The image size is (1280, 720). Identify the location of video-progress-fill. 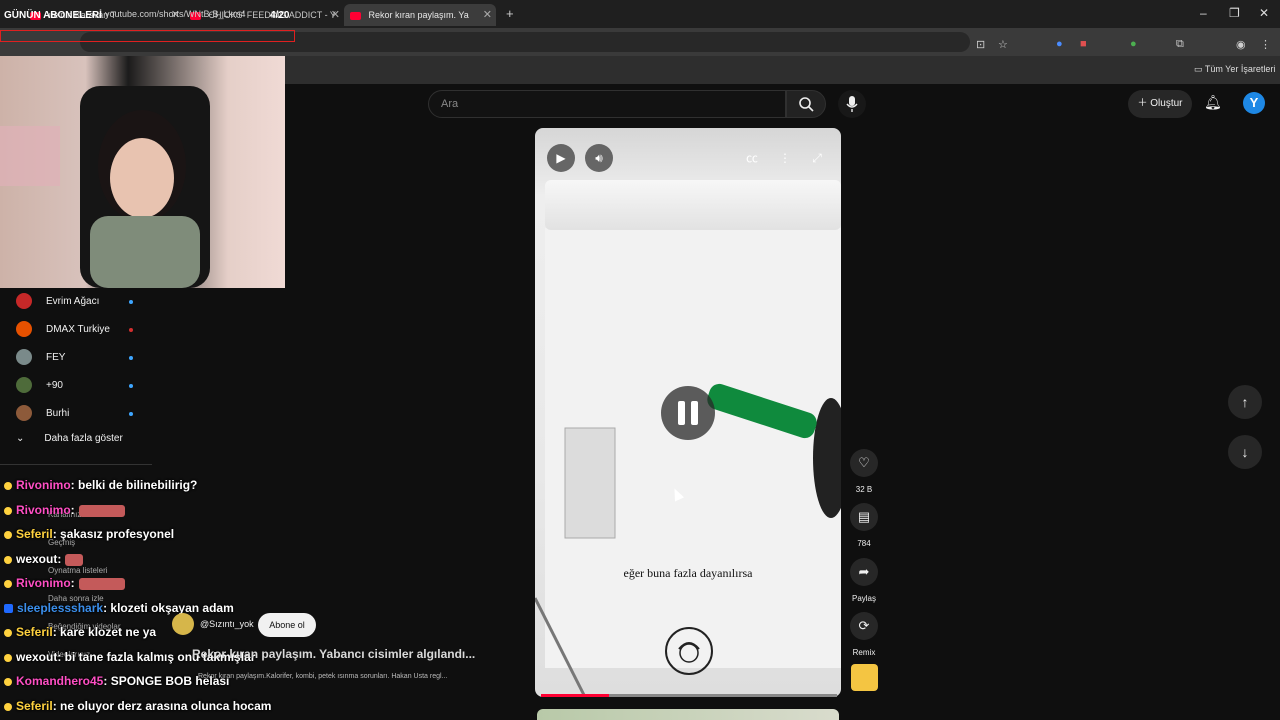
(575, 695).